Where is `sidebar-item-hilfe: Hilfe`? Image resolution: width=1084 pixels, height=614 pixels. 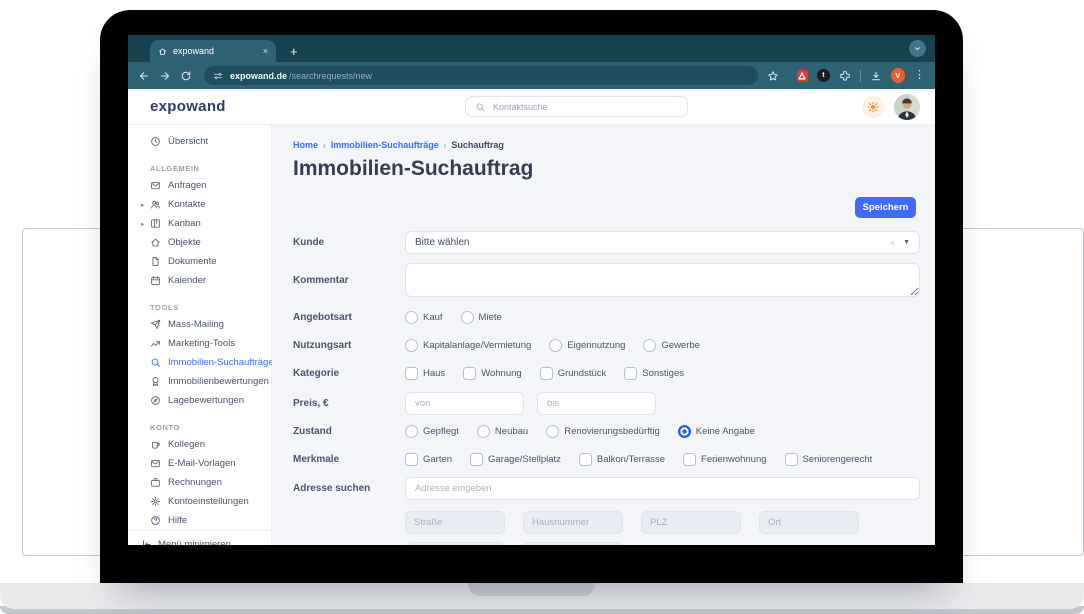
sidebar-item-hilfe: Hilfe is located at coordinates (199, 520).